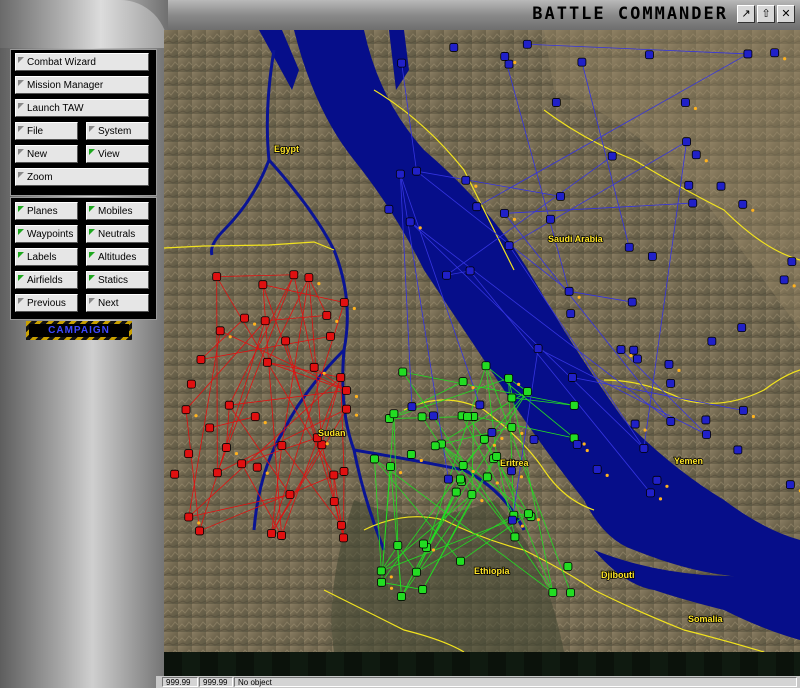  I want to click on campaign-button: CAMPAIGN, so click(79, 330).